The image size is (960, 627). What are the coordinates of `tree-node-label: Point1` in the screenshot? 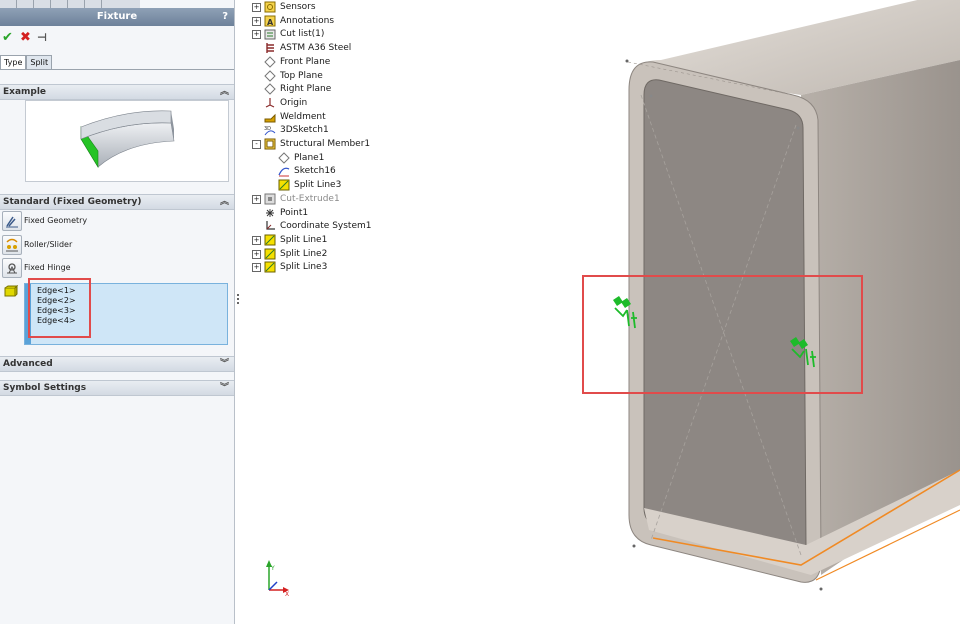 It's located at (294, 212).